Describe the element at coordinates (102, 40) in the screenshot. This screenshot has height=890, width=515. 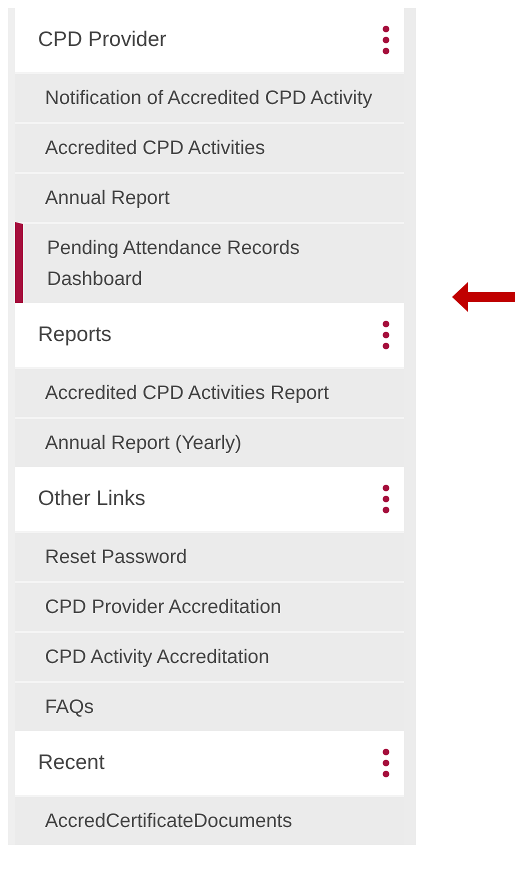
I see `section-title: CPD Provider` at that location.